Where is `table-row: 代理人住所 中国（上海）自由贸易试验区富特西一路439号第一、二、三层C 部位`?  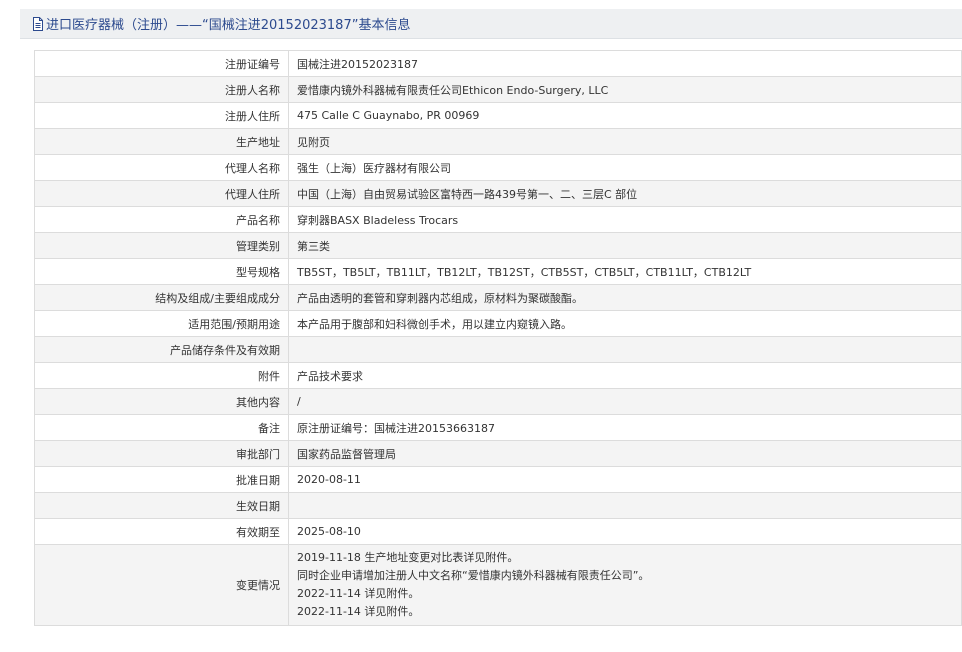
table-row: 代理人住所 中国（上海）自由贸易试验区富特西一路439号第一、二、三层C 部位 is located at coordinates (498, 193).